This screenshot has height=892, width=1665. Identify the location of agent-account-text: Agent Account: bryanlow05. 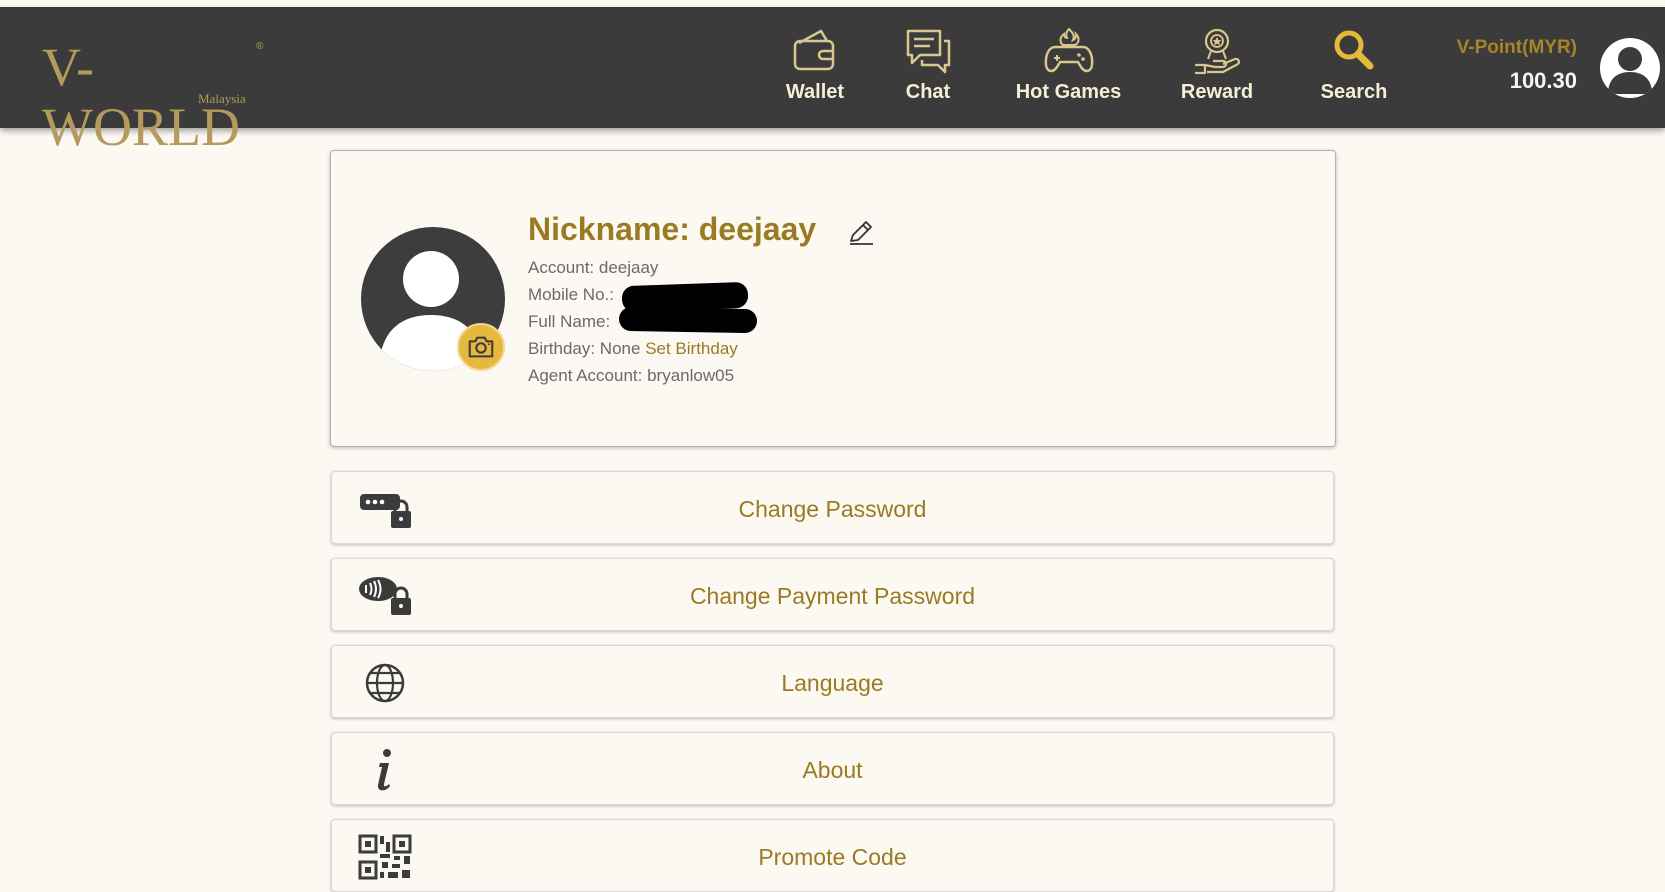
(631, 375).